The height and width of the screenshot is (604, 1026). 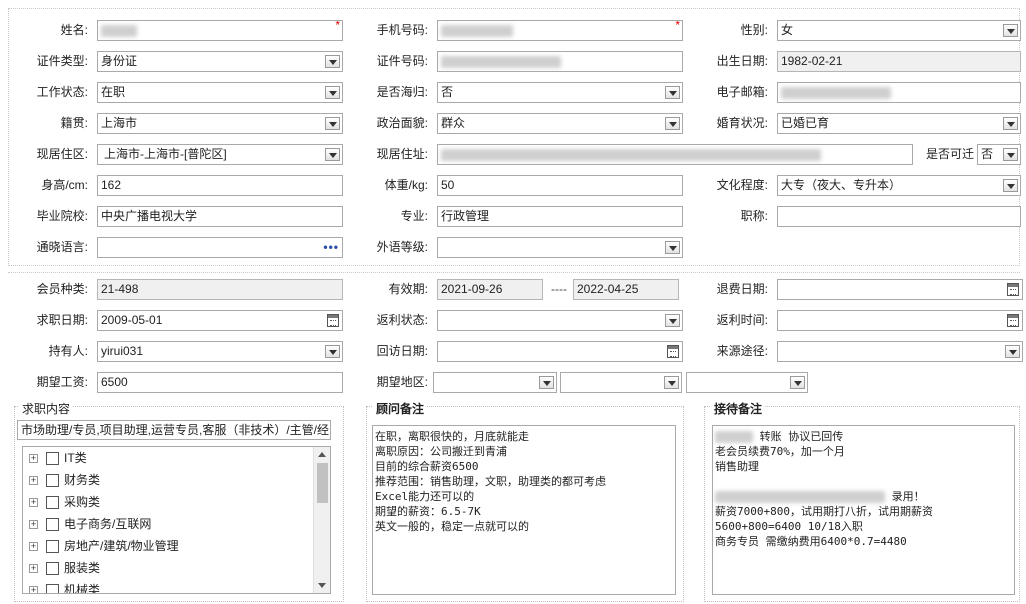 What do you see at coordinates (899, 30) in the screenshot?
I see `gender-select: 女` at bounding box center [899, 30].